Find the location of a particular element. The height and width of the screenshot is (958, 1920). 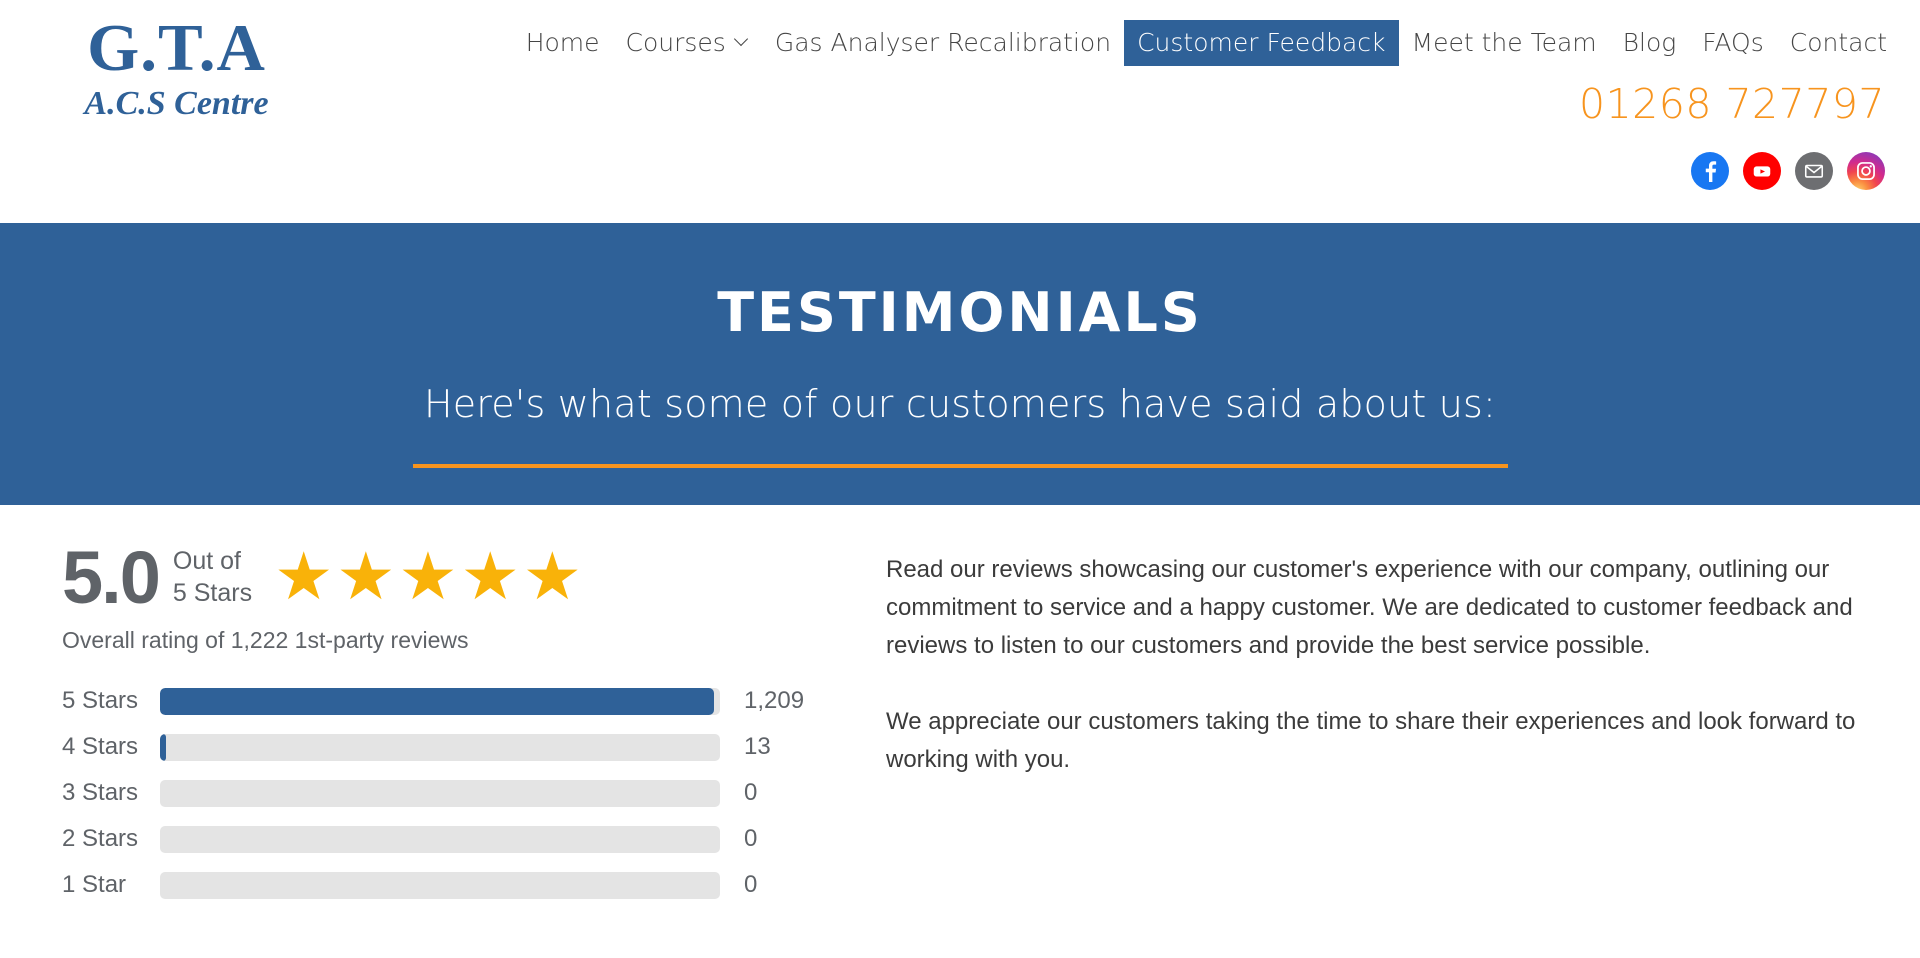

nav-label: FAQs is located at coordinates (1733, 42).